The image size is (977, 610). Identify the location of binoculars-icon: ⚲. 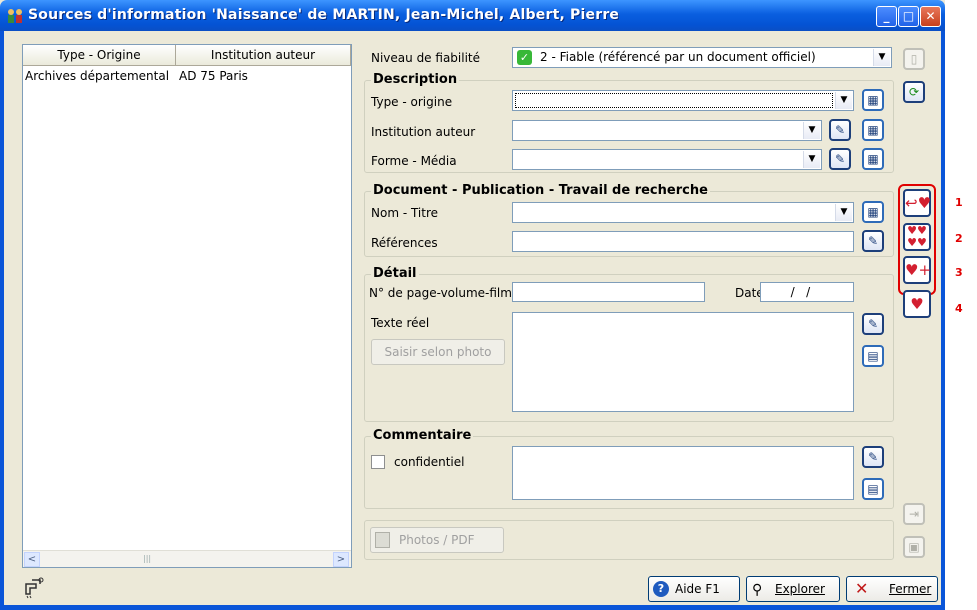
(757, 590).